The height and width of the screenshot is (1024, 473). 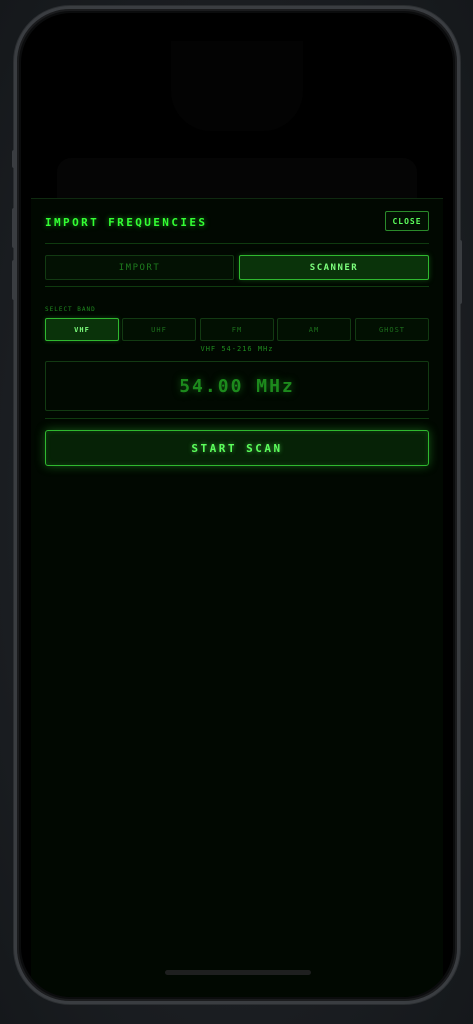 I want to click on frequency-display: 54.00 MHz, so click(x=237, y=386).